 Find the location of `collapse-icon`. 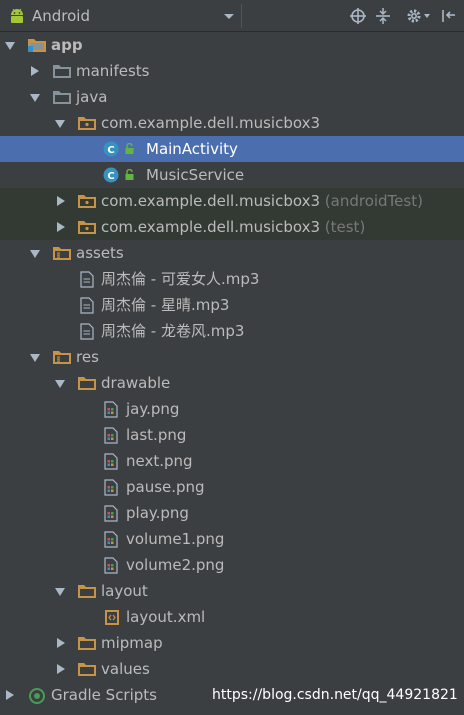

collapse-icon is located at coordinates (383, 16).